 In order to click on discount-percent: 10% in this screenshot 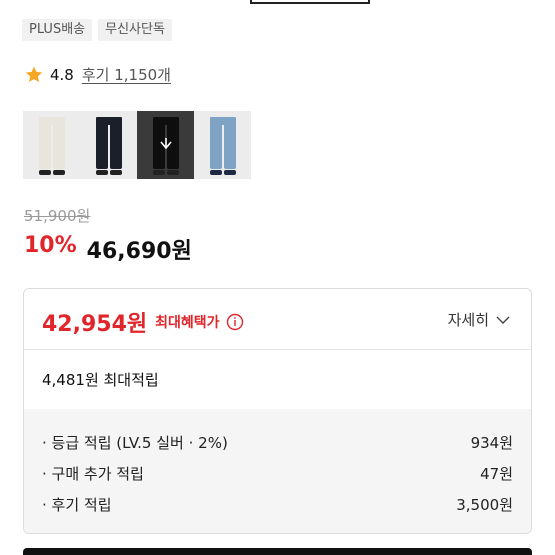, I will do `click(50, 245)`.